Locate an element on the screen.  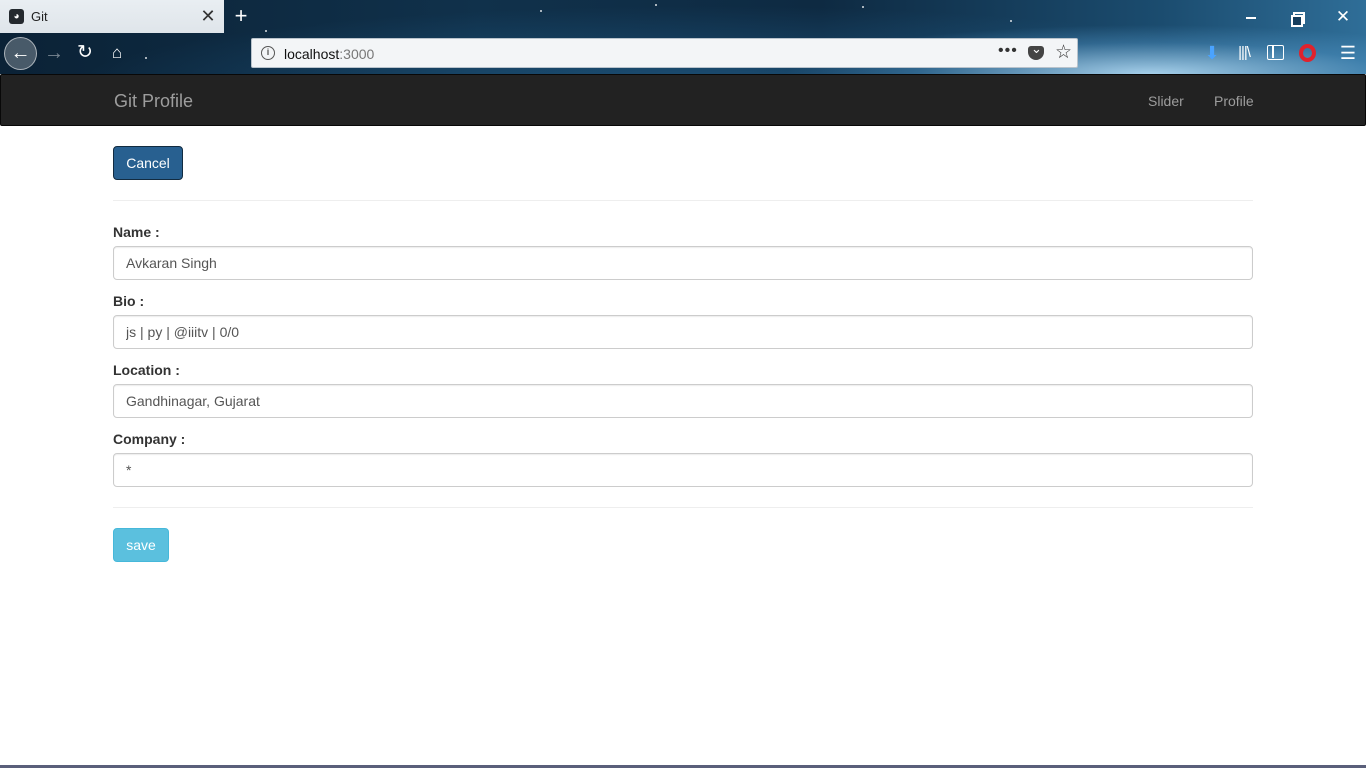
company-label: Company : is located at coordinates (149, 439).